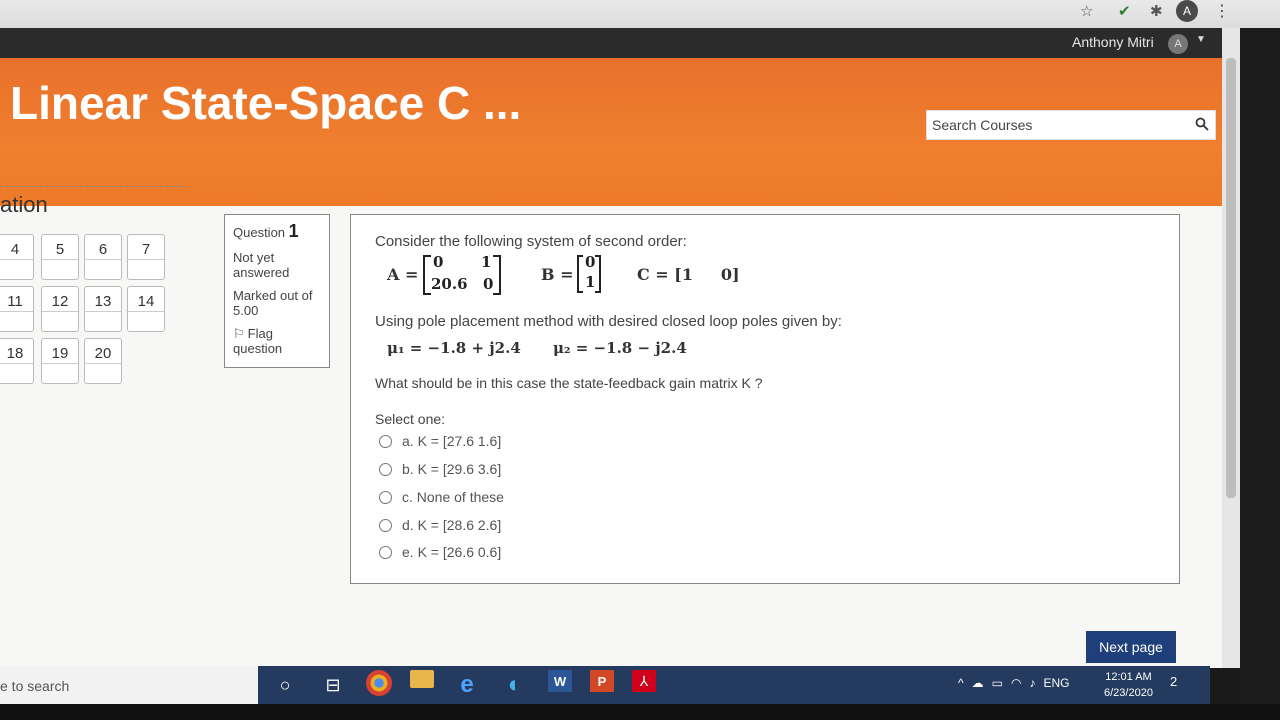 This screenshot has width=1280, height=720. What do you see at coordinates (1113, 42) in the screenshot?
I see `user-name: Anthony Mitri` at bounding box center [1113, 42].